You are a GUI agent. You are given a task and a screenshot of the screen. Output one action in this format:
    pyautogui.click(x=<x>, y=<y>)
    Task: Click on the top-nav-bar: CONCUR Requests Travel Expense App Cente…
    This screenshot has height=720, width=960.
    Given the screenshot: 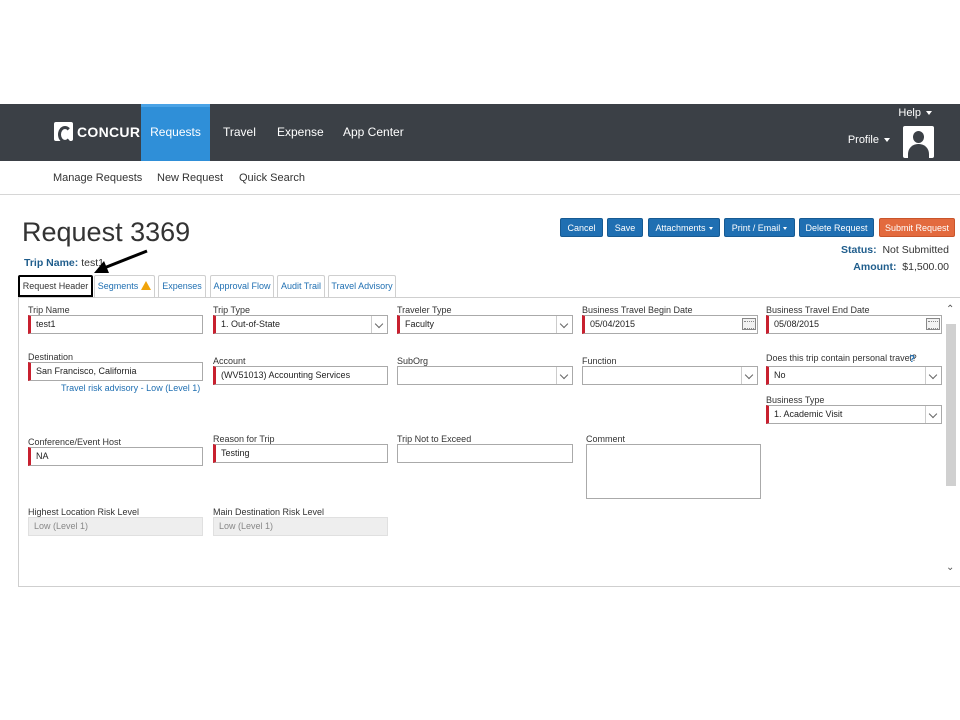 What is the action you would take?
    pyautogui.click(x=480, y=132)
    